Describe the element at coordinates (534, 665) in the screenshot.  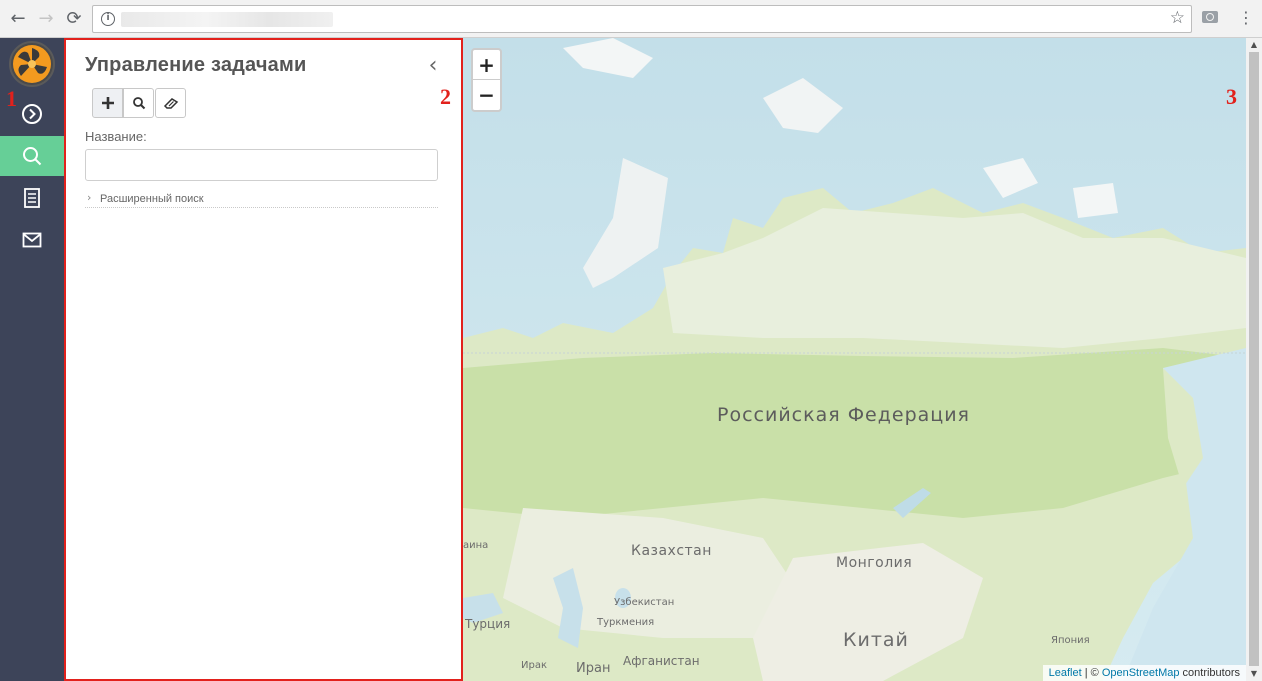
I see `label-iraq: Ирак` at that location.